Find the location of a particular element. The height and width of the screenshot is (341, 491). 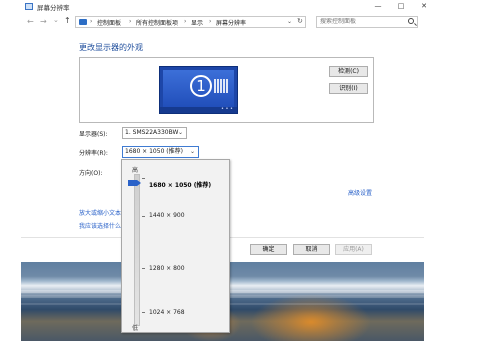

resolution-option: 1680 × 1050 (推荐) is located at coordinates (180, 184).